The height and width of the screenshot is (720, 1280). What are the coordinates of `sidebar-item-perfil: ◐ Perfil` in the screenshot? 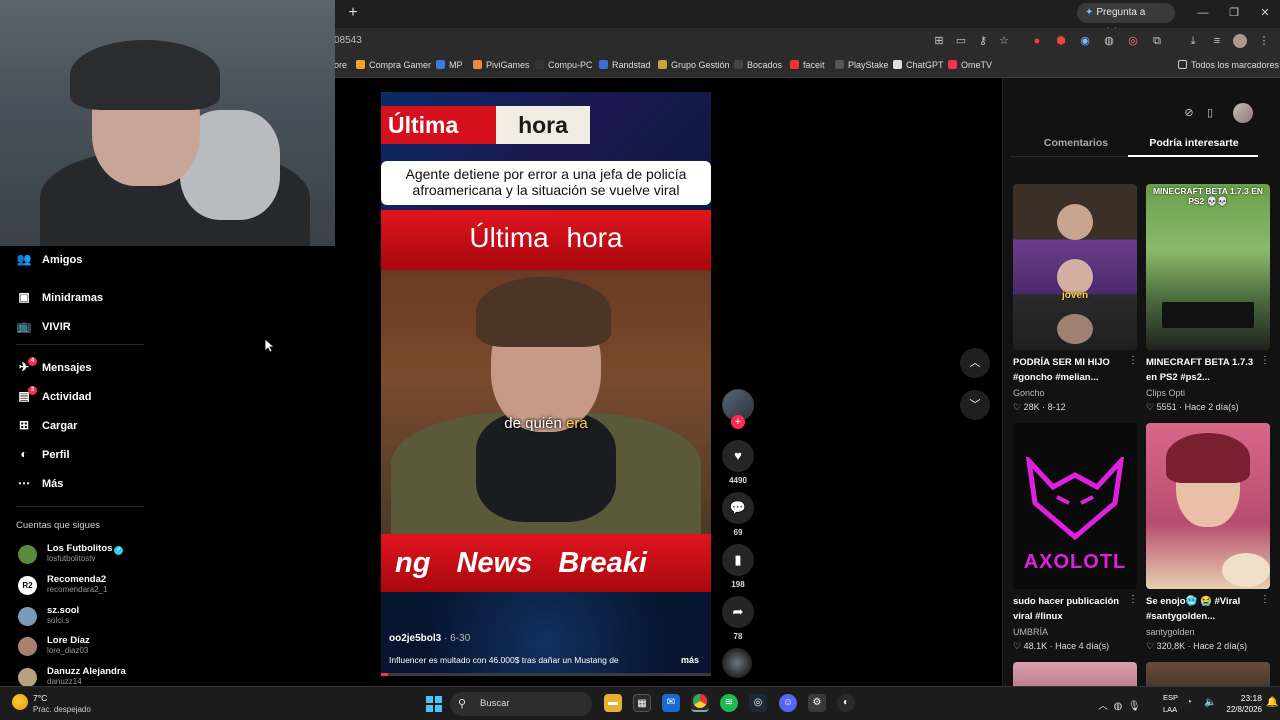 It's located at (81, 458).